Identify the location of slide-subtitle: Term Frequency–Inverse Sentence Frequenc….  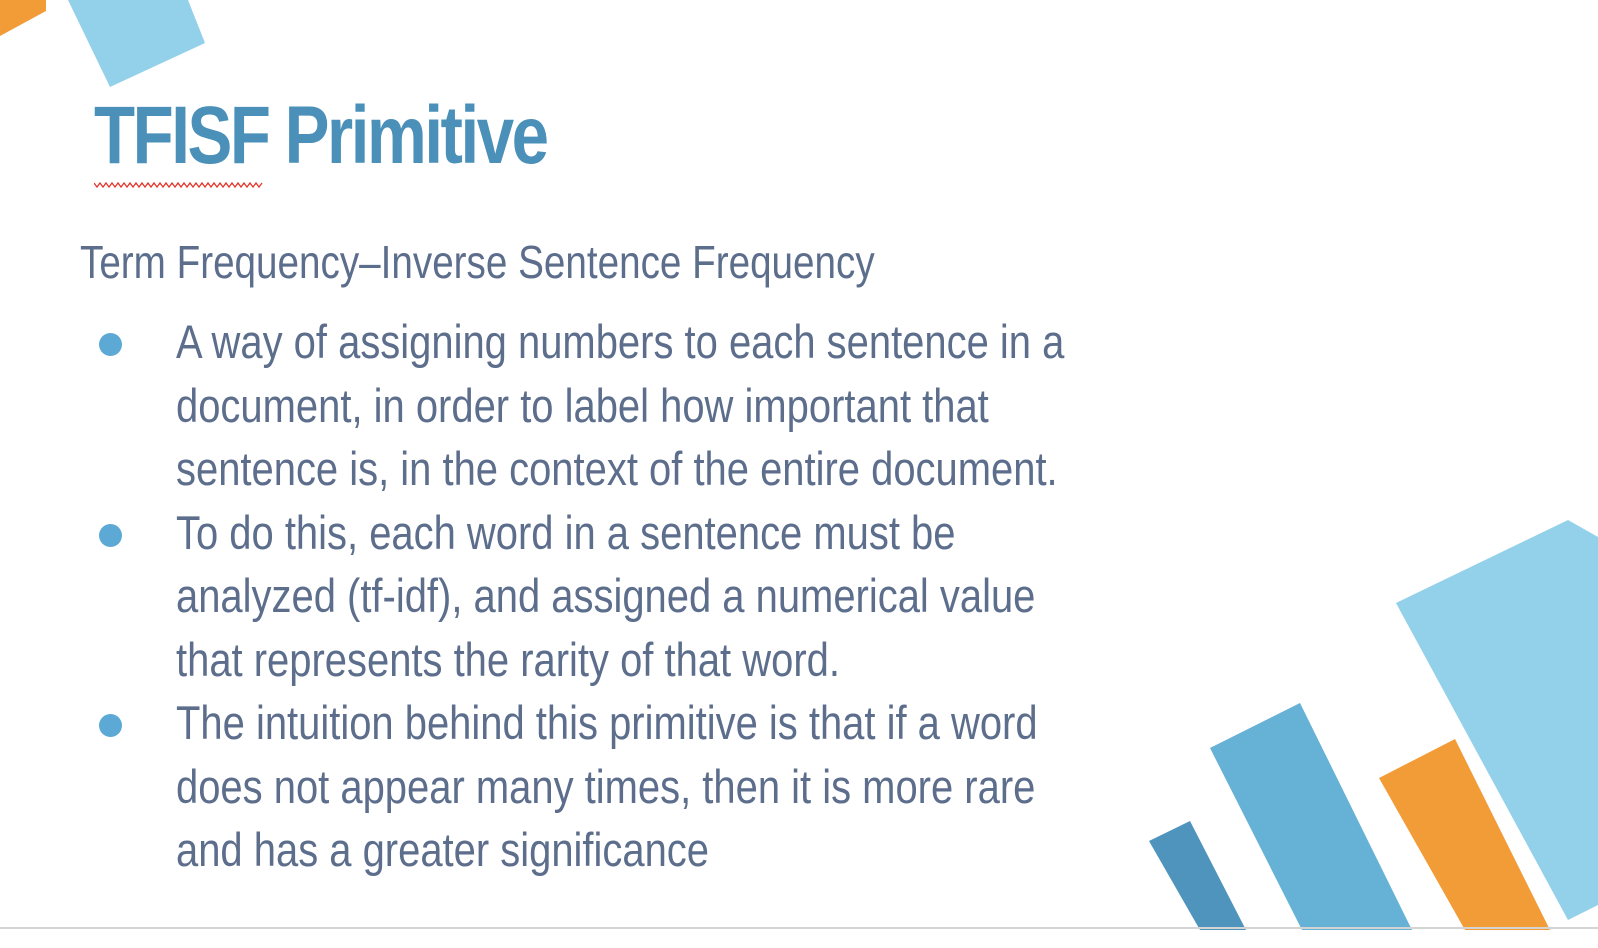
(477, 262).